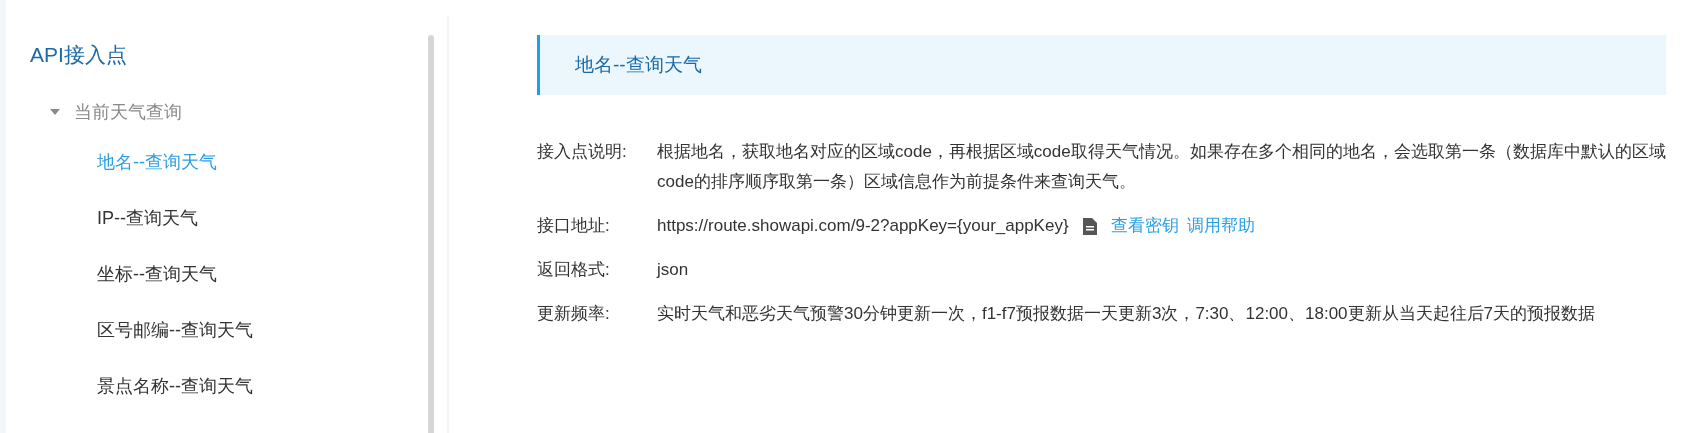  Describe the element at coordinates (1089, 226) in the screenshot. I see `copy-icon` at that location.